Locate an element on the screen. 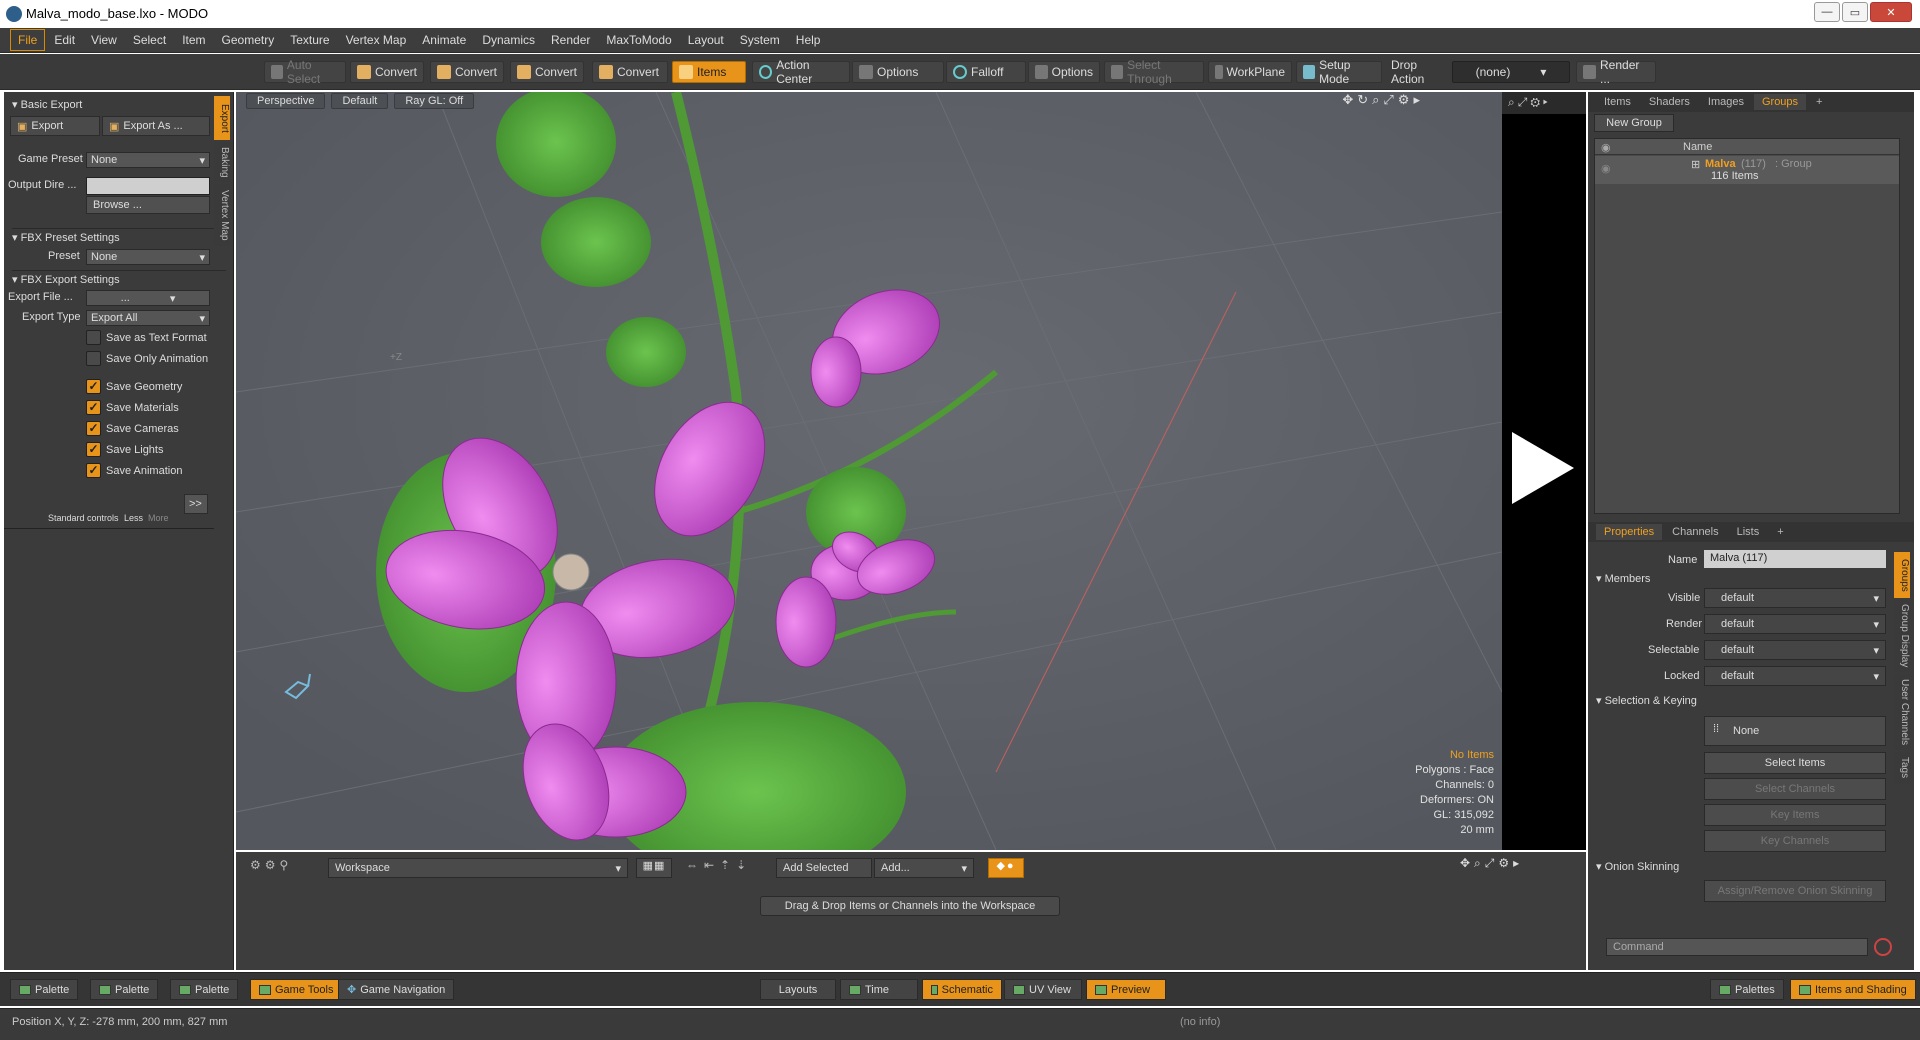 This screenshot has width=1920, height=1040. save-geometry-checkbox: ✓ is located at coordinates (93, 386).